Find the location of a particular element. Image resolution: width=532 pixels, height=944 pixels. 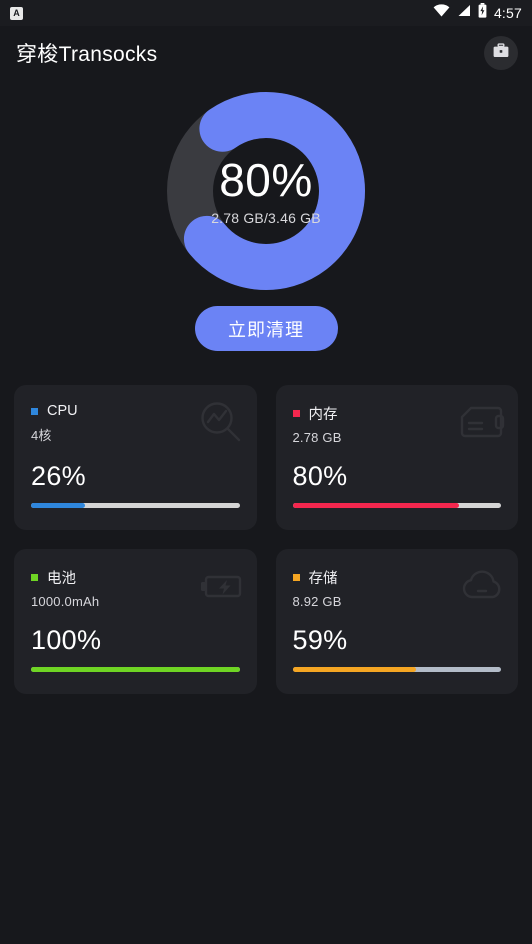

card-text-battery: 电池 1000.0mAh is located at coordinates (65, 588).